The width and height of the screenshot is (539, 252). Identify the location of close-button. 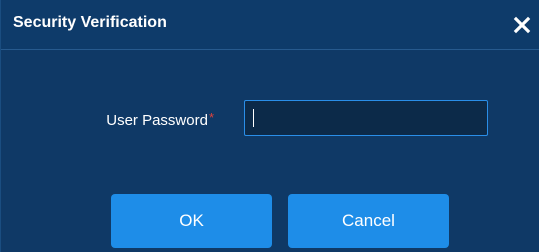
(523, 24).